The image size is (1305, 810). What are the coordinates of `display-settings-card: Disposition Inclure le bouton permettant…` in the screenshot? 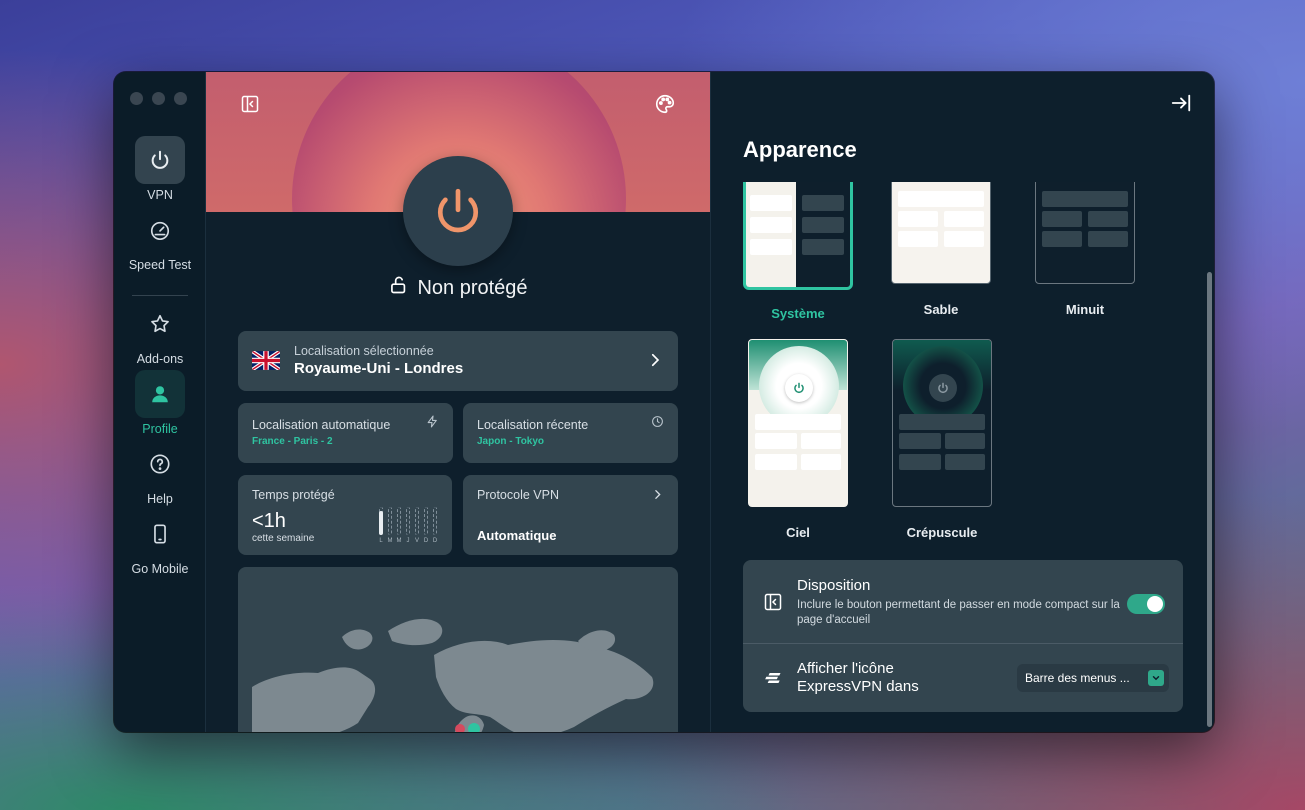 It's located at (963, 636).